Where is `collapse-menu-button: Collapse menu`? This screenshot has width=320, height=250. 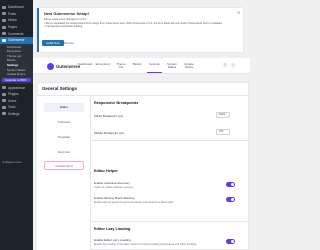 collapse-menu-button: Collapse menu is located at coordinates (12, 162).